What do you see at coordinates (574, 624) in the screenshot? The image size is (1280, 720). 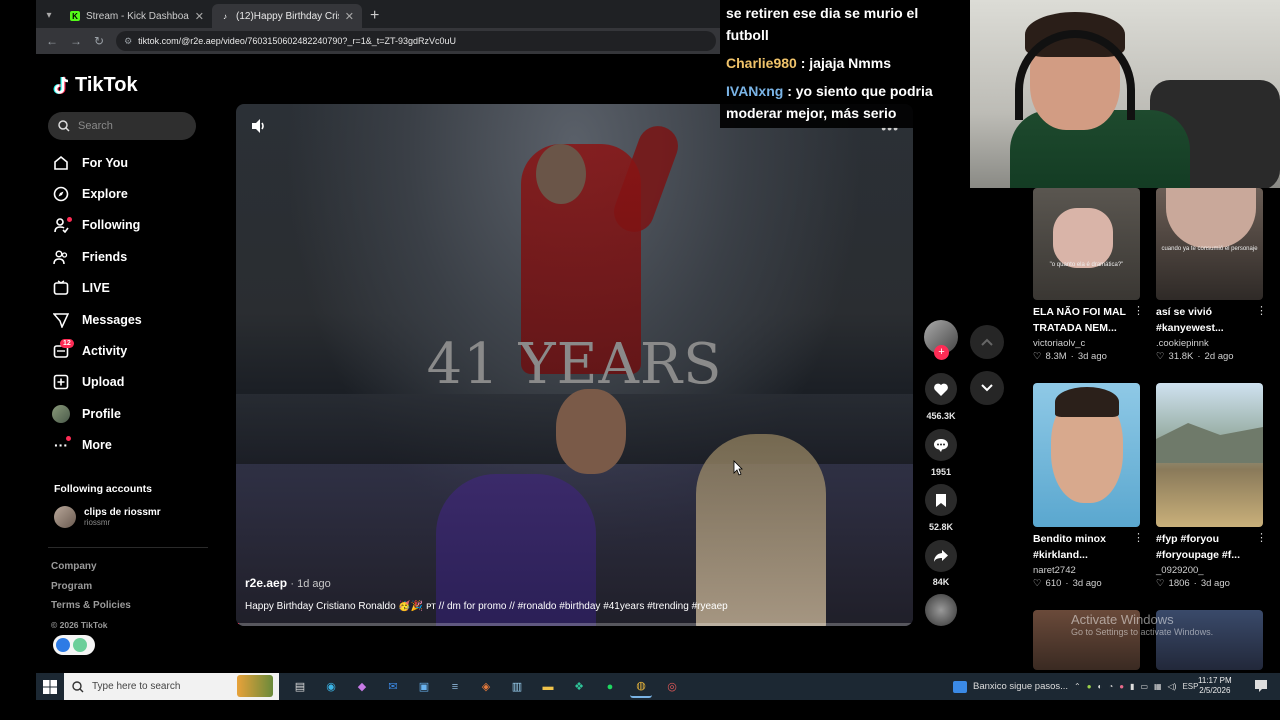 I see `video-progress-bar` at bounding box center [574, 624].